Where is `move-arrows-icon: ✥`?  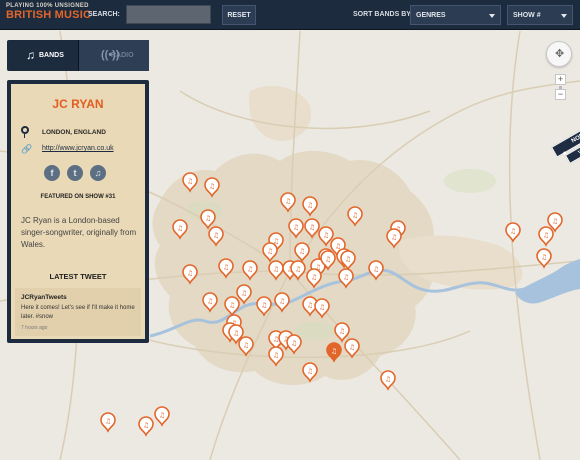
move-arrows-icon: ✥ is located at coordinates (560, 54).